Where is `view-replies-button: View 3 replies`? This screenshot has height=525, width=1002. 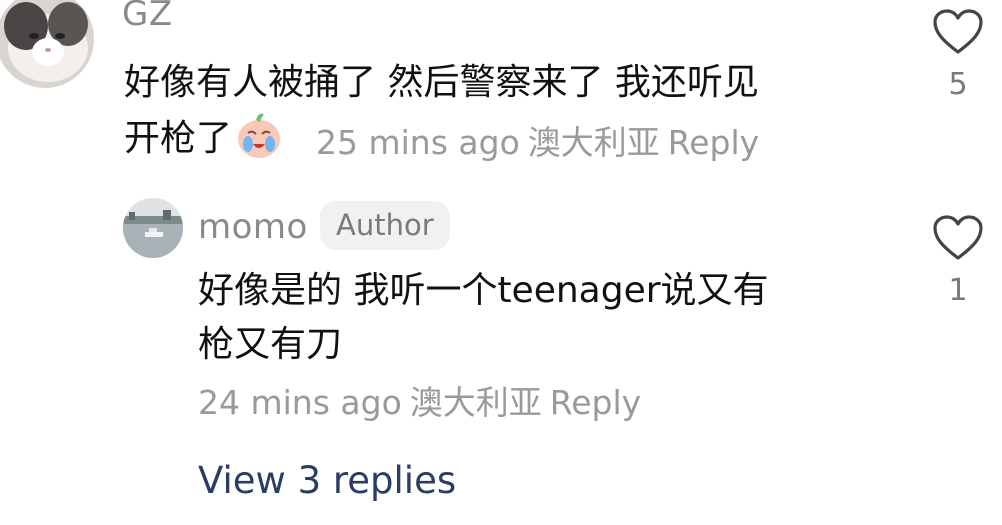
view-replies-button: View 3 replies is located at coordinates (327, 480).